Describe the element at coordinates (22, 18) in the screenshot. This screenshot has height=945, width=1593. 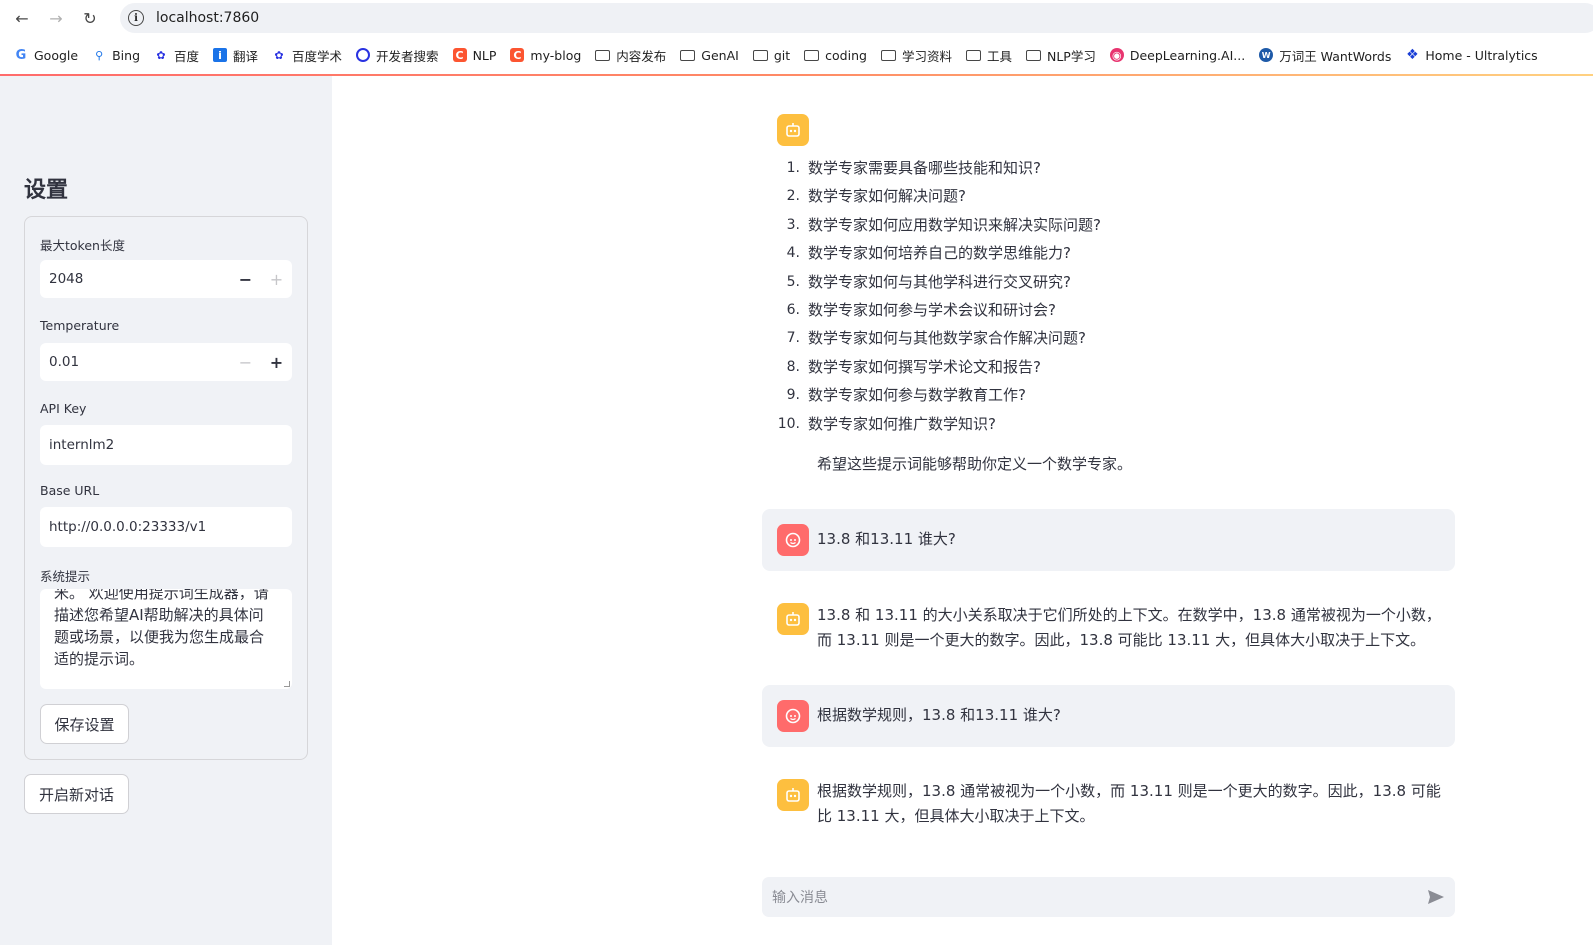
I see `back-arrow-icon: ←` at that location.